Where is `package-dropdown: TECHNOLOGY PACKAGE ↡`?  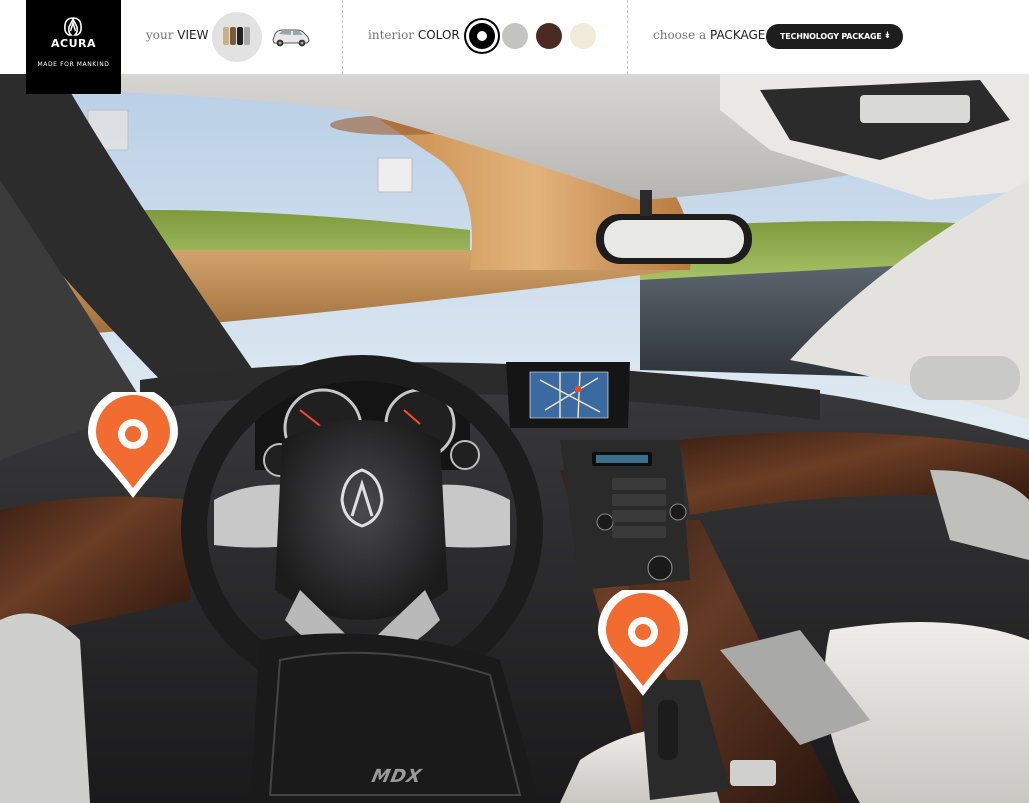 package-dropdown: TECHNOLOGY PACKAGE ↡ is located at coordinates (834, 36).